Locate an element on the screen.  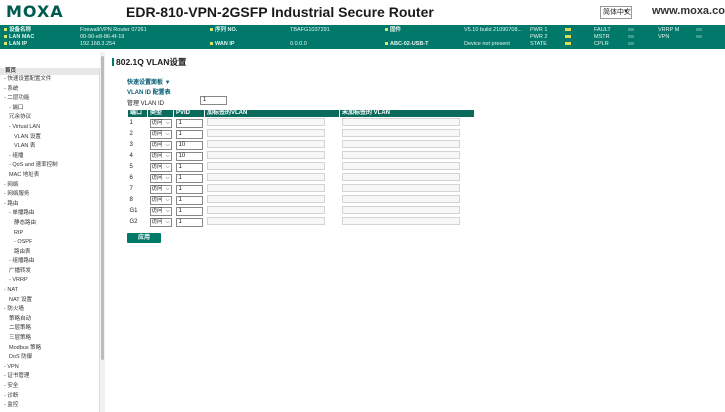
sidebar-item: 三层策略 is located at coordinates (49, 339).